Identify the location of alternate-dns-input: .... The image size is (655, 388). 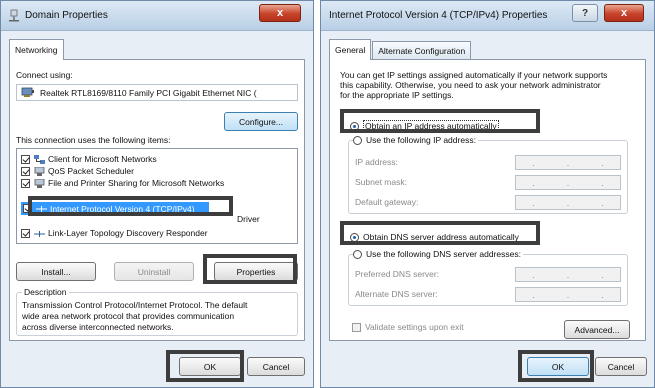
(568, 294).